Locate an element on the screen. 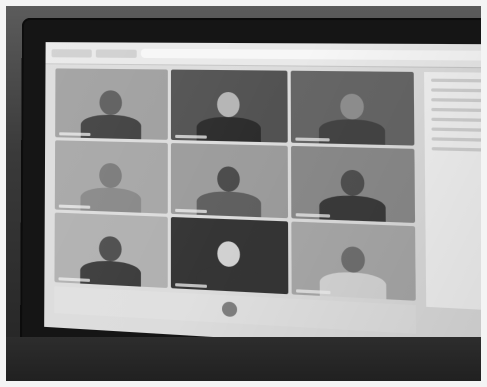 The height and width of the screenshot is (387, 487). browser-toolbar is located at coordinates (266, 55).